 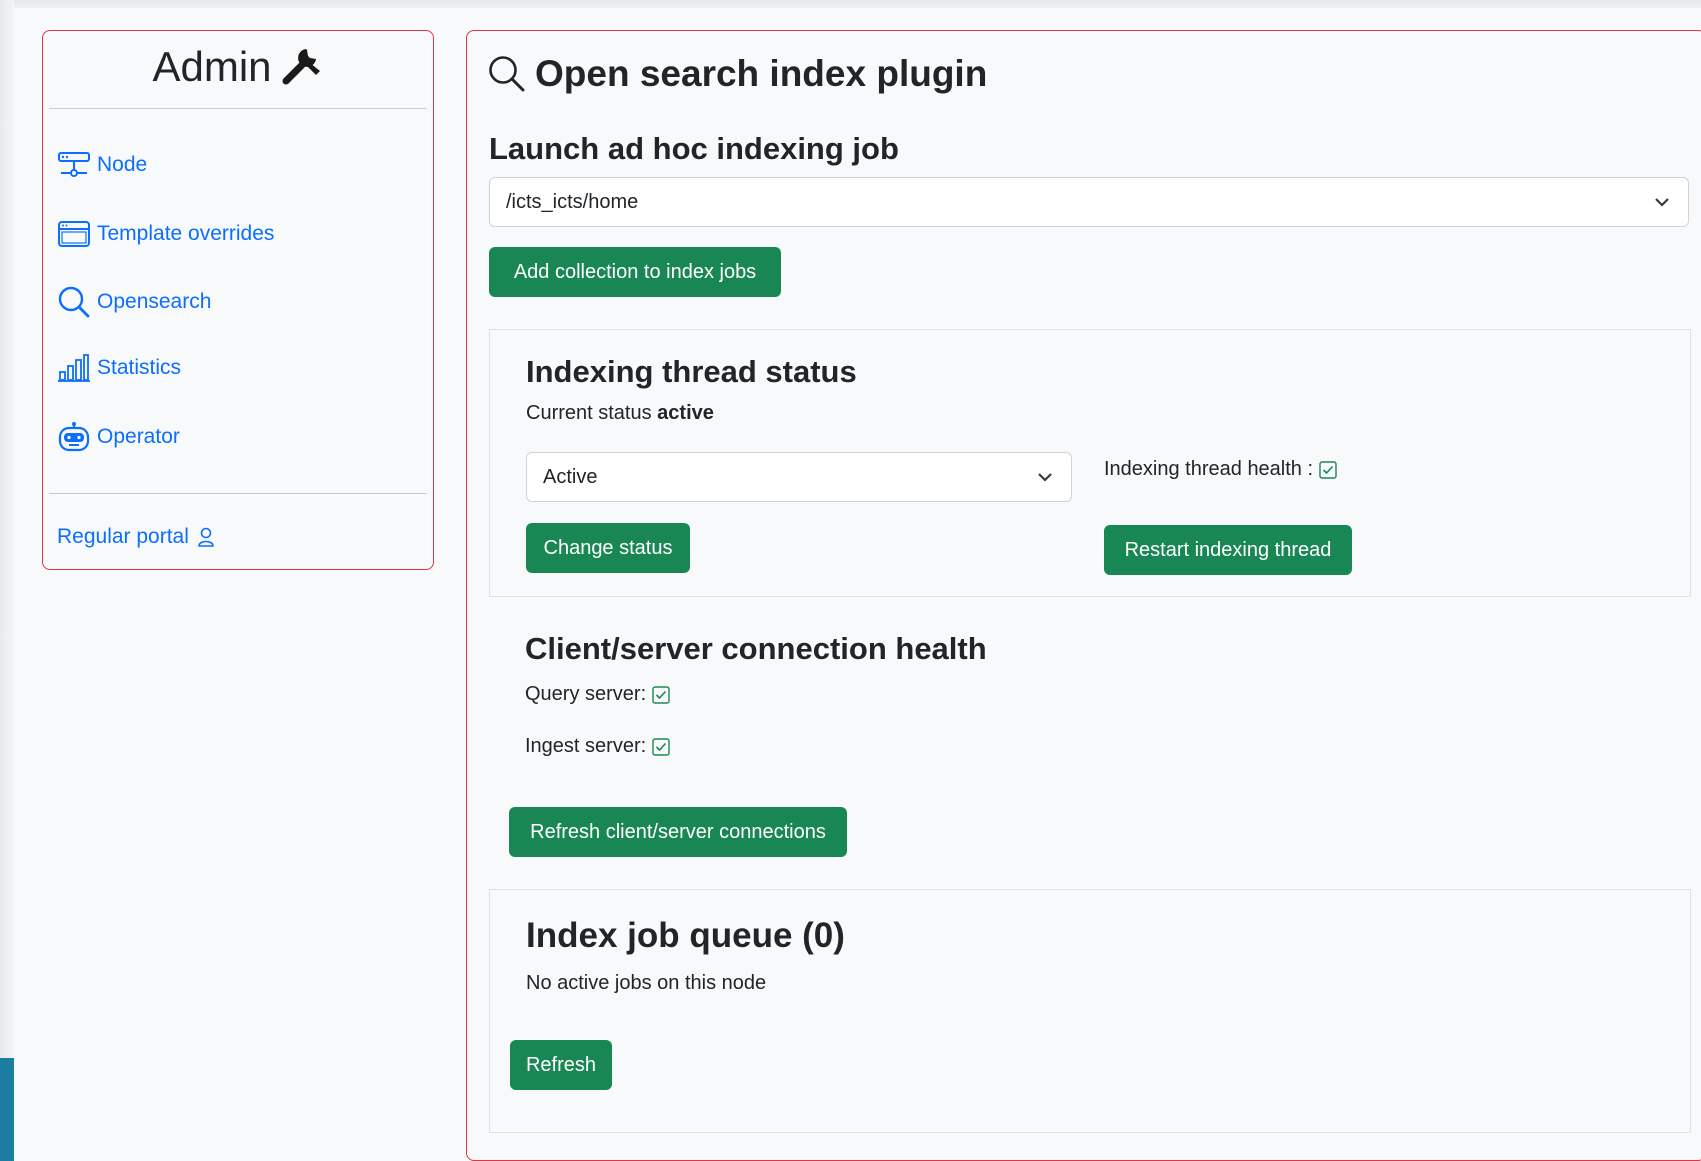 What do you see at coordinates (74, 234) in the screenshot?
I see `window-icon` at bounding box center [74, 234].